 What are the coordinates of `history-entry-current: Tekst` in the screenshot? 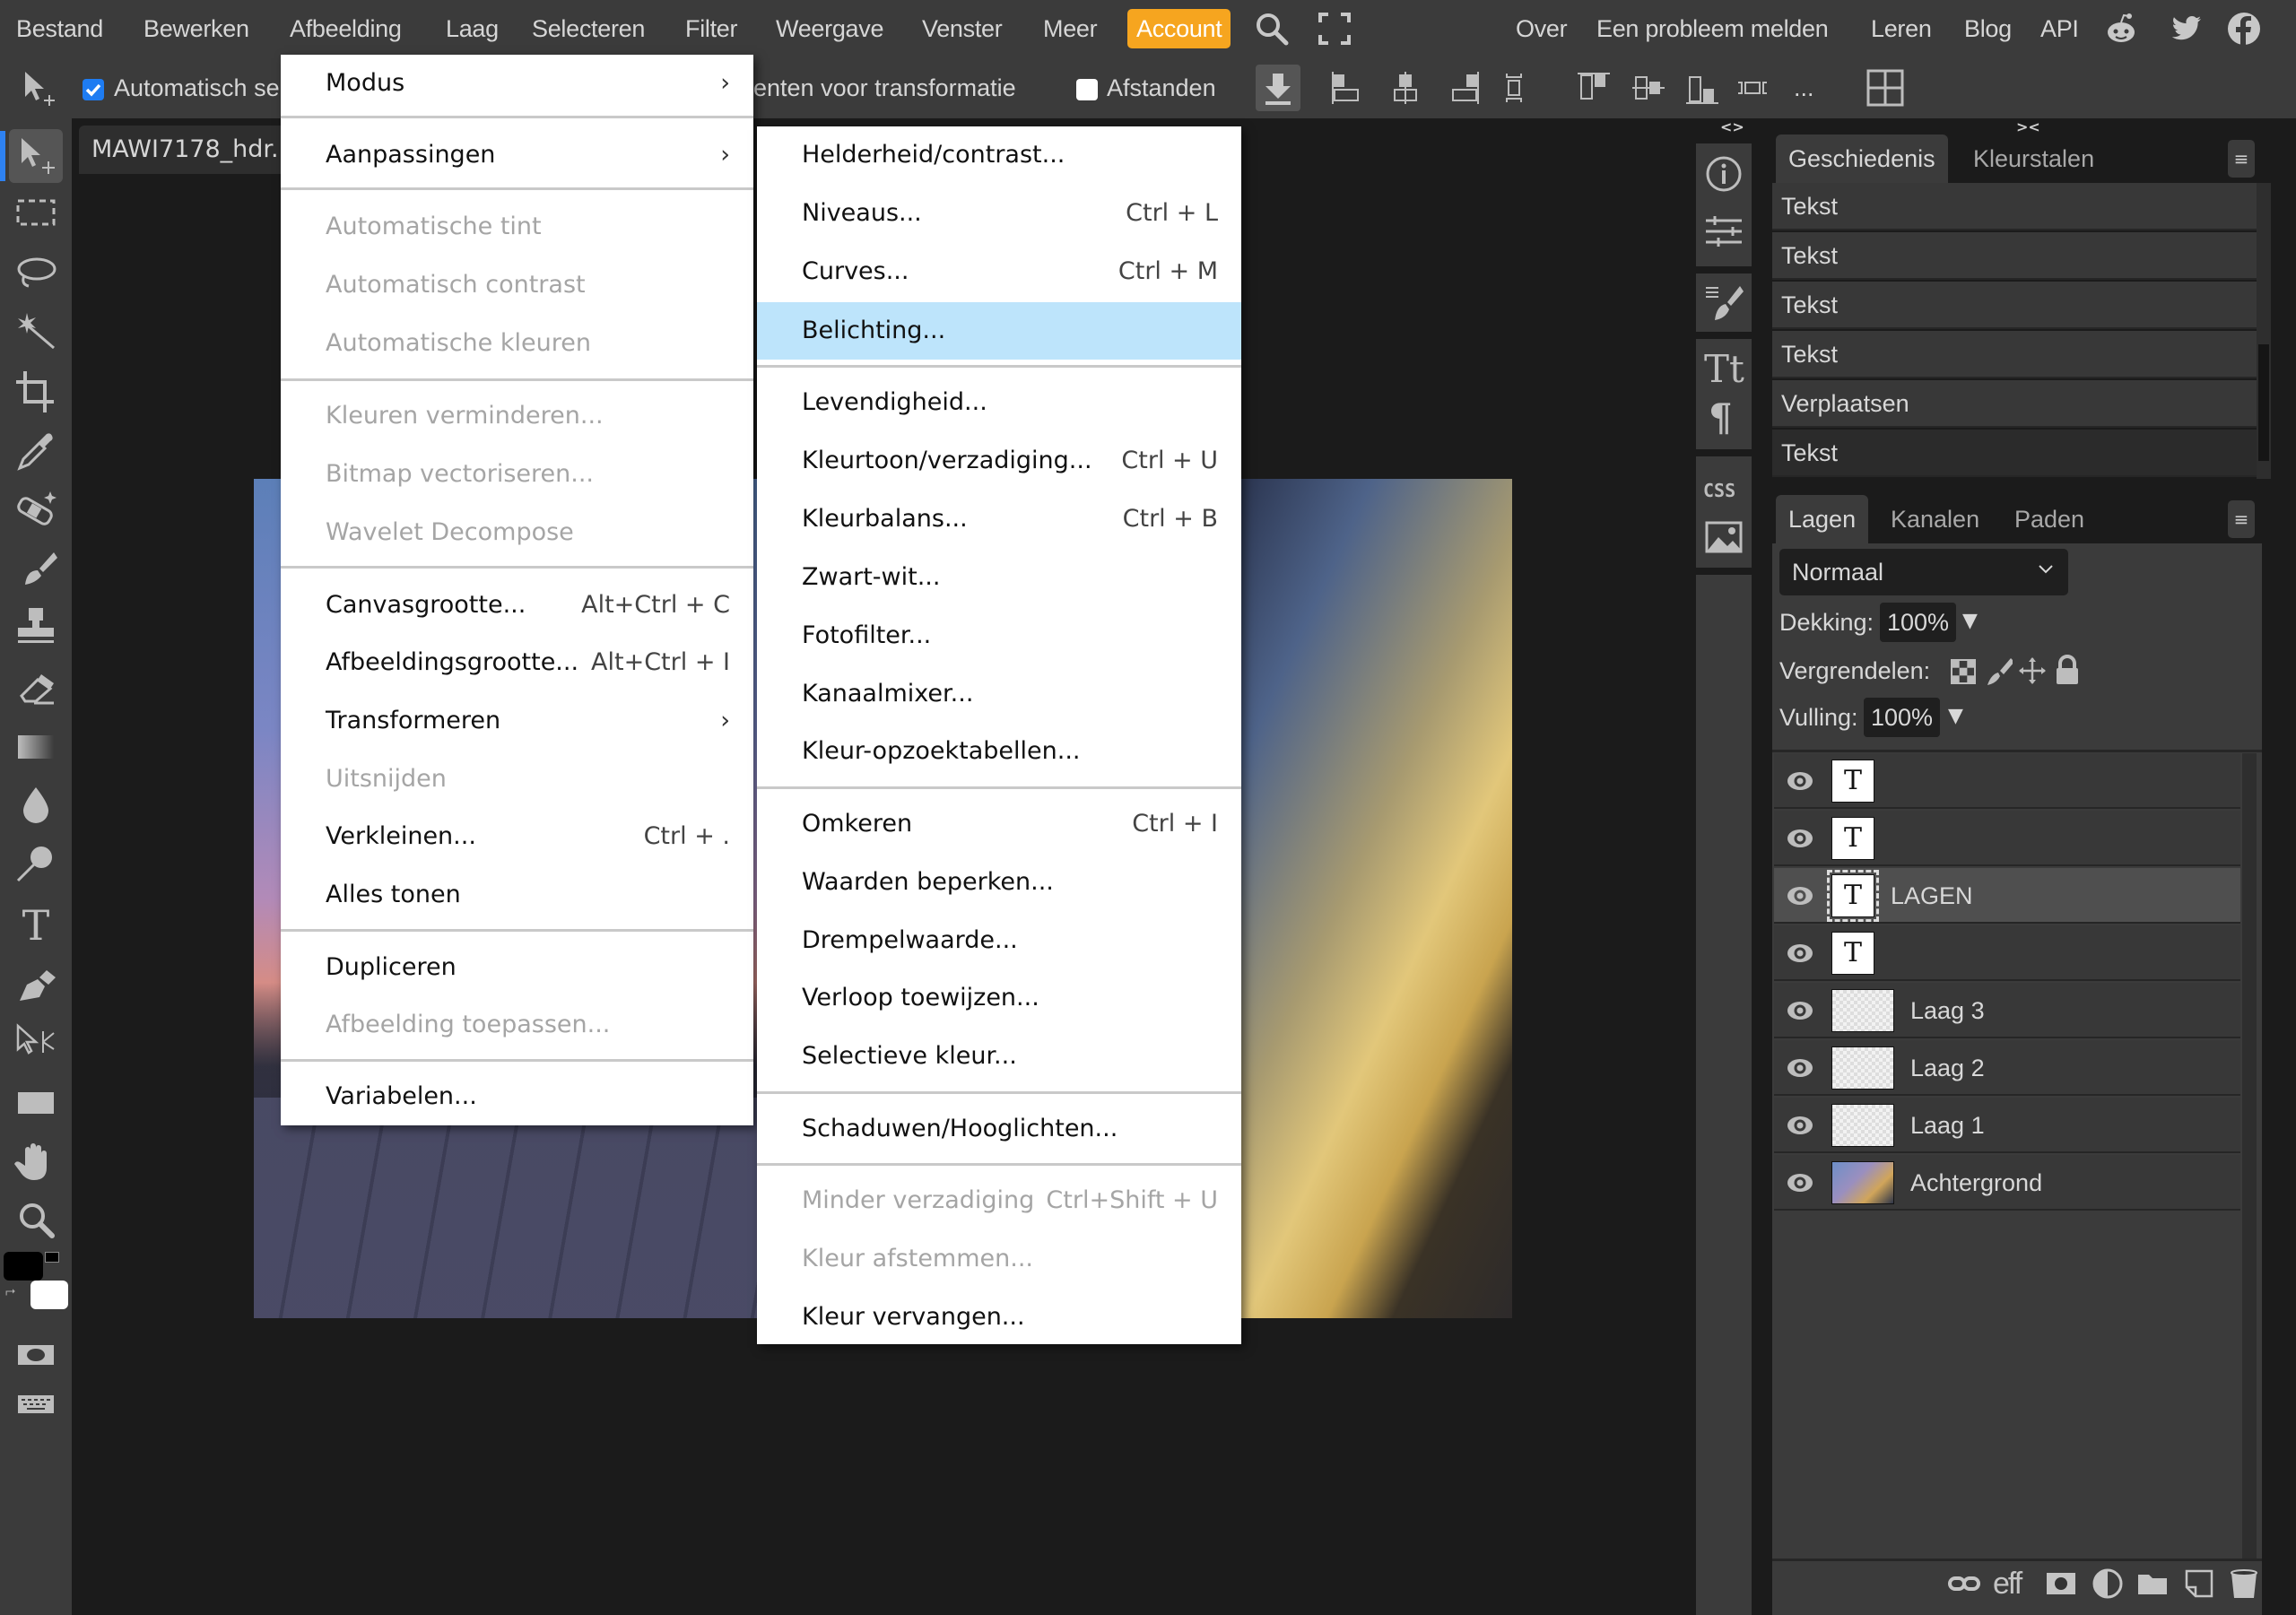 It's located at (2014, 453).